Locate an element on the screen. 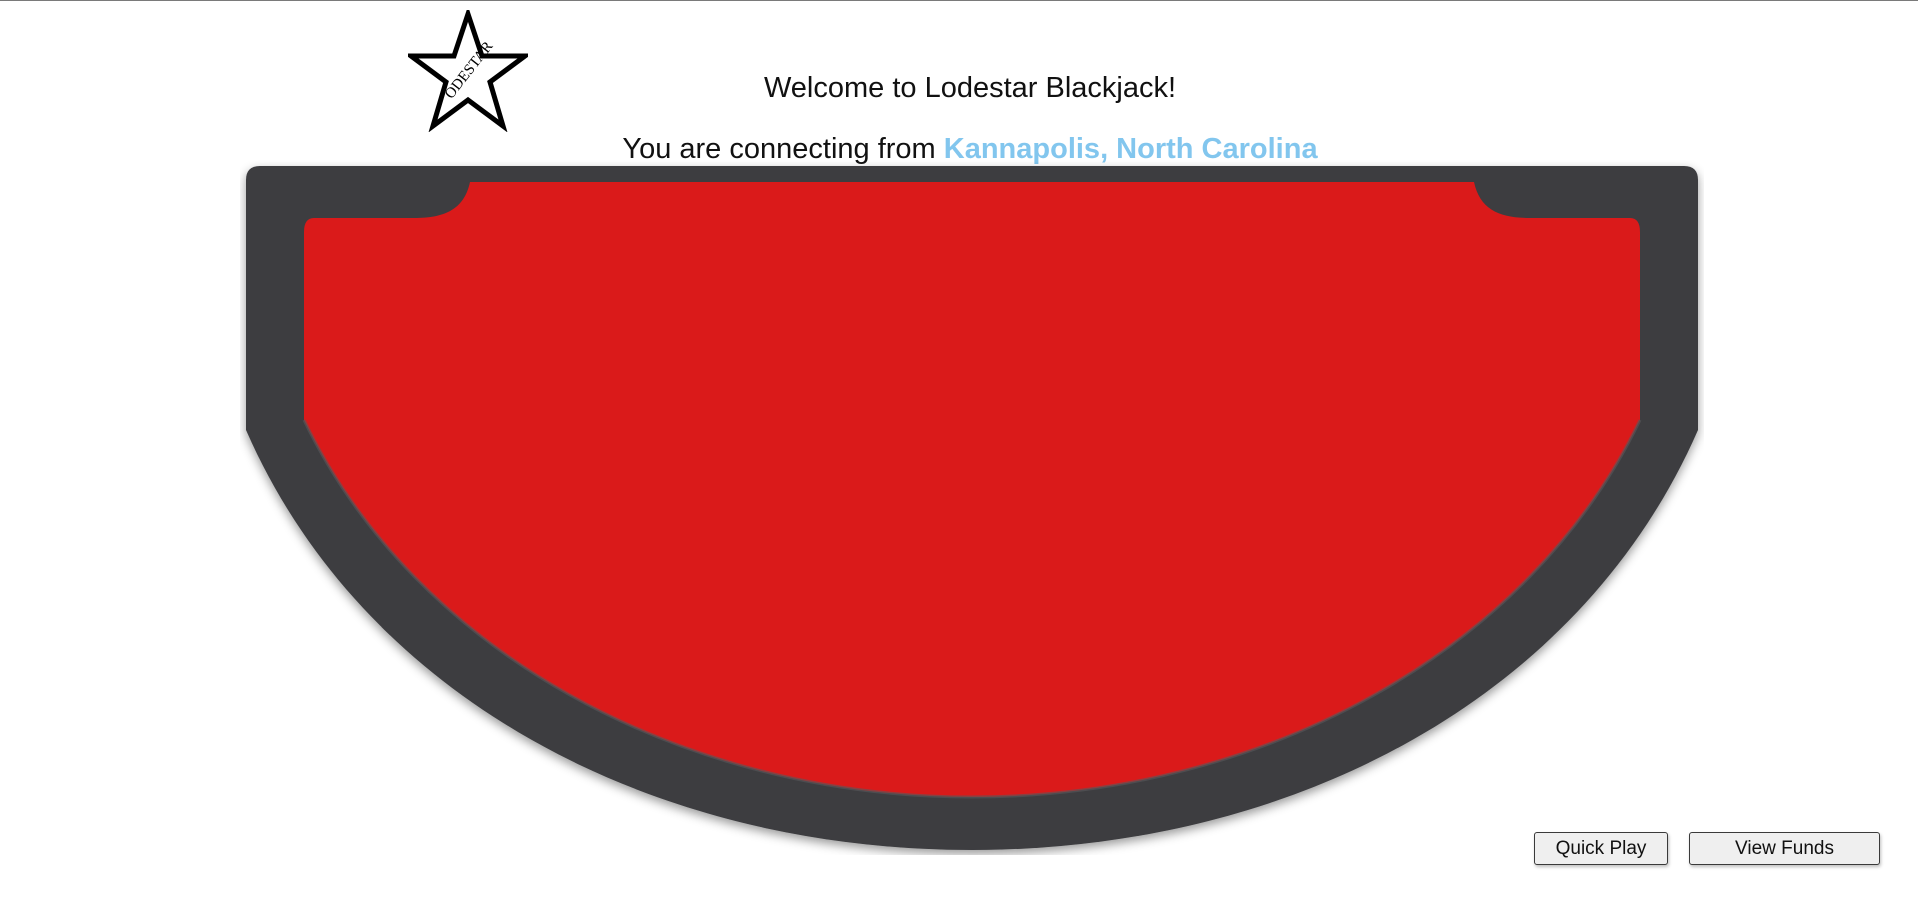 The width and height of the screenshot is (1918, 922). top-border is located at coordinates (959, 0).